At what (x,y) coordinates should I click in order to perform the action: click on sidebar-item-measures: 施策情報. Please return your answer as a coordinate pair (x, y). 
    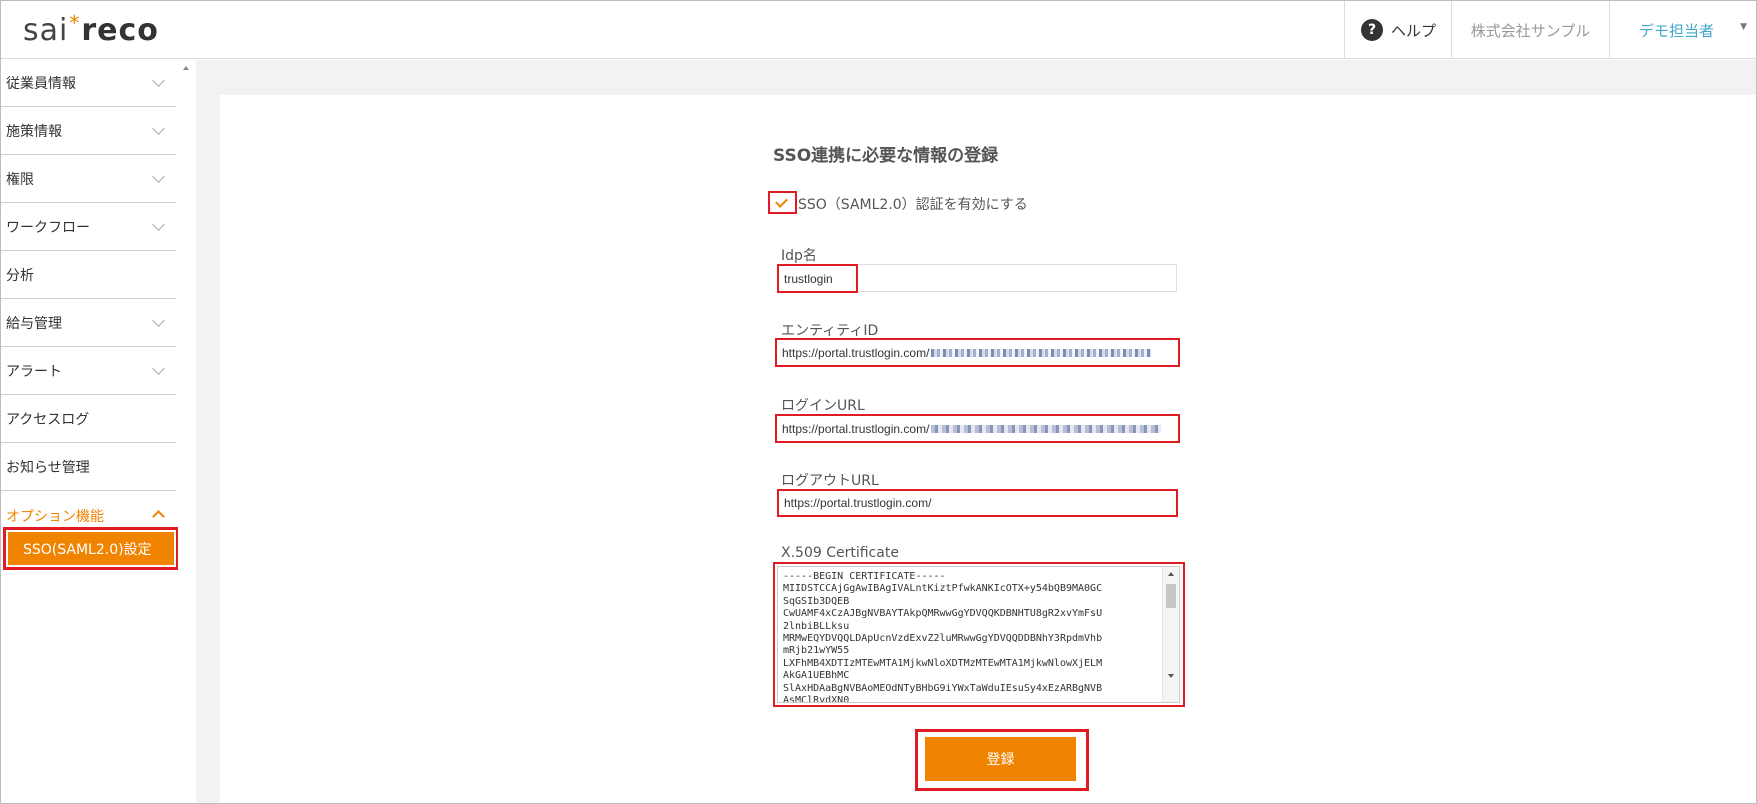
    Looking at the image, I should click on (88, 131).